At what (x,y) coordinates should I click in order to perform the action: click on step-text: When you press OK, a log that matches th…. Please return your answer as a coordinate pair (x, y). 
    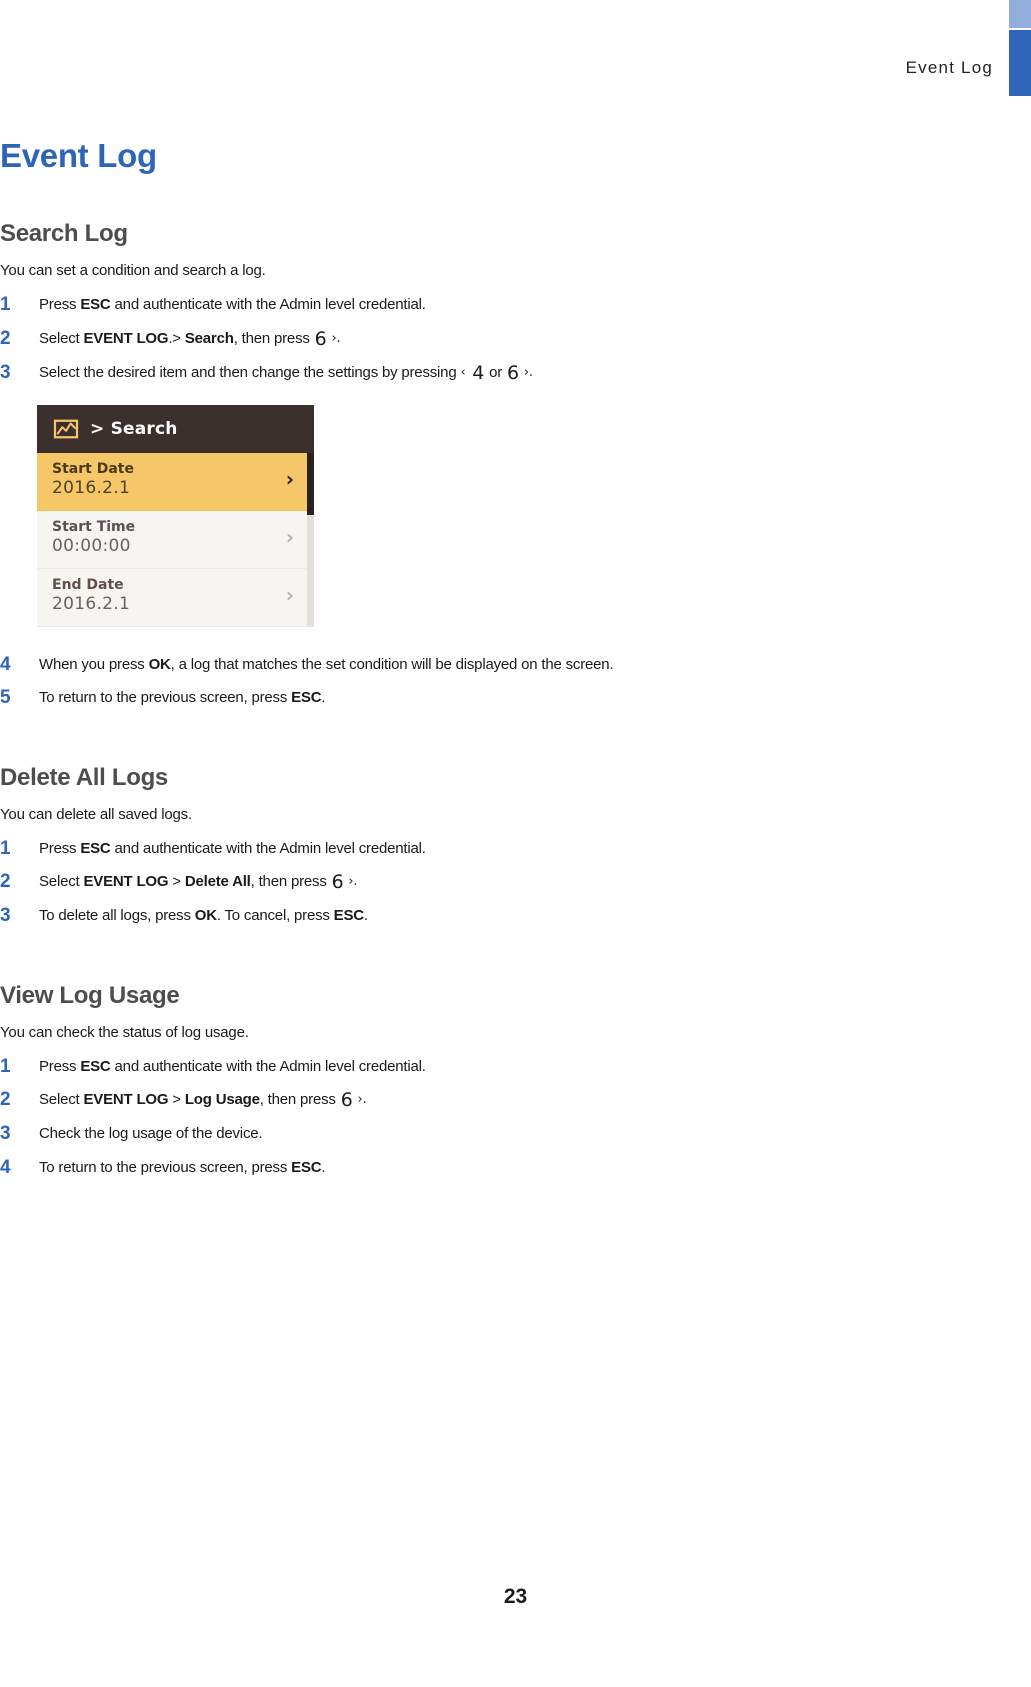
    Looking at the image, I should click on (326, 664).